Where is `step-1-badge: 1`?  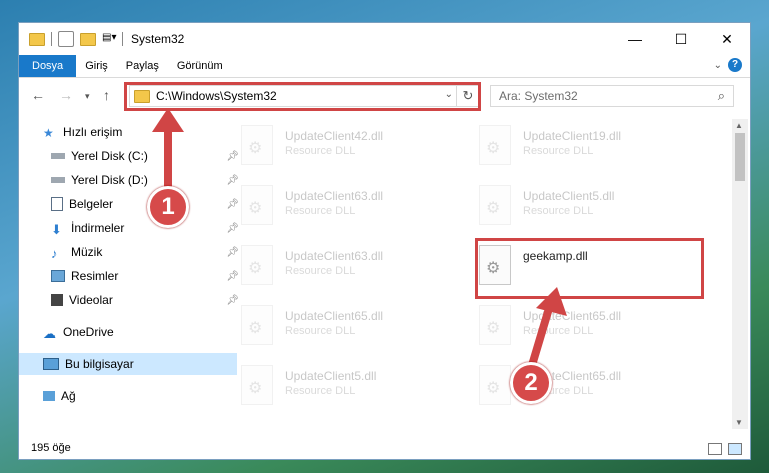
step-1-badge: 1 is located at coordinates (168, 207).